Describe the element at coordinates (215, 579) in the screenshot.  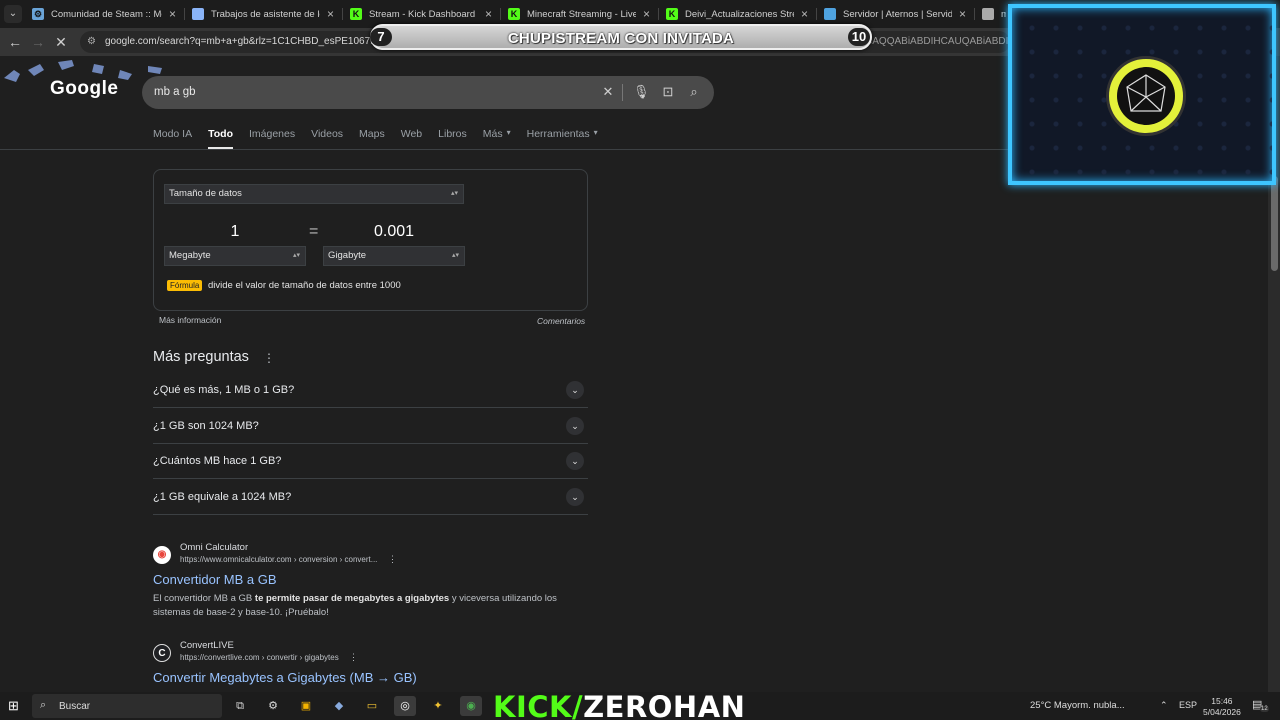
I see `result-title-link: Convertidor MB a GB` at that location.